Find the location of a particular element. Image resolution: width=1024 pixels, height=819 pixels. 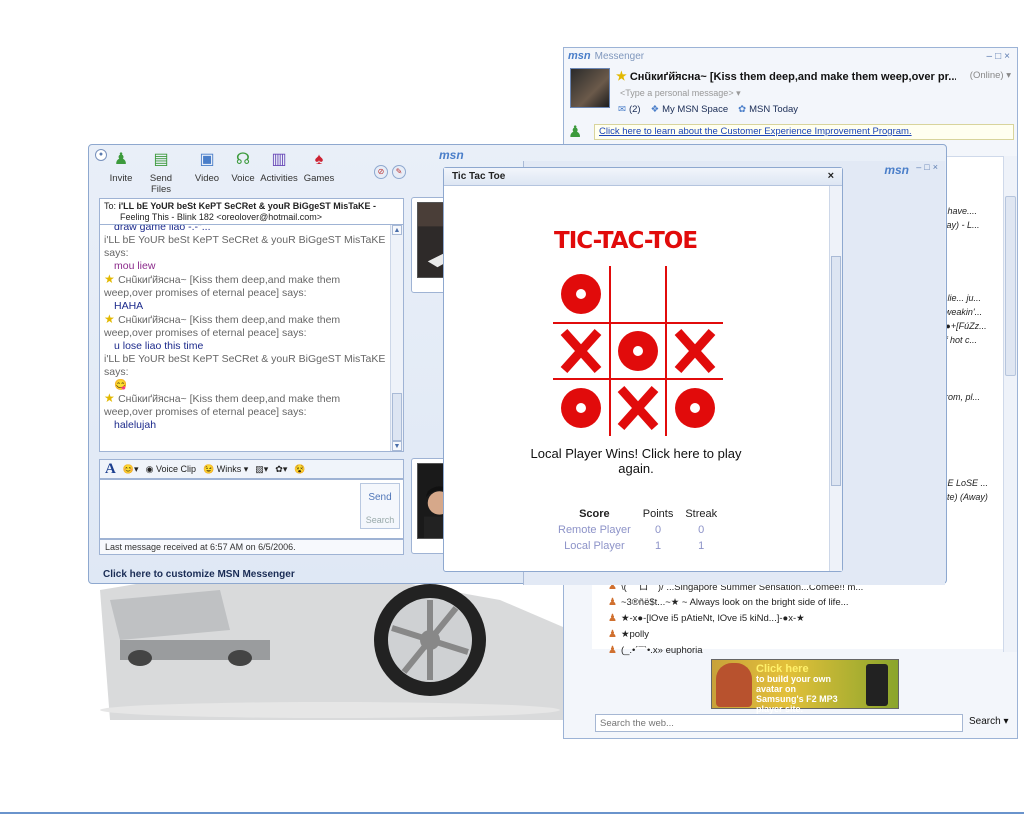

butterfly-icon: ✿ is located at coordinates (742, 109).